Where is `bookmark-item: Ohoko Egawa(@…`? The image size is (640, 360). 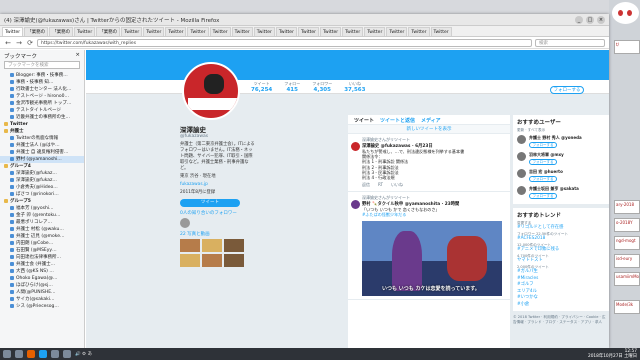 bookmark-item: Ohoko Egawa(@… is located at coordinates (42, 278).